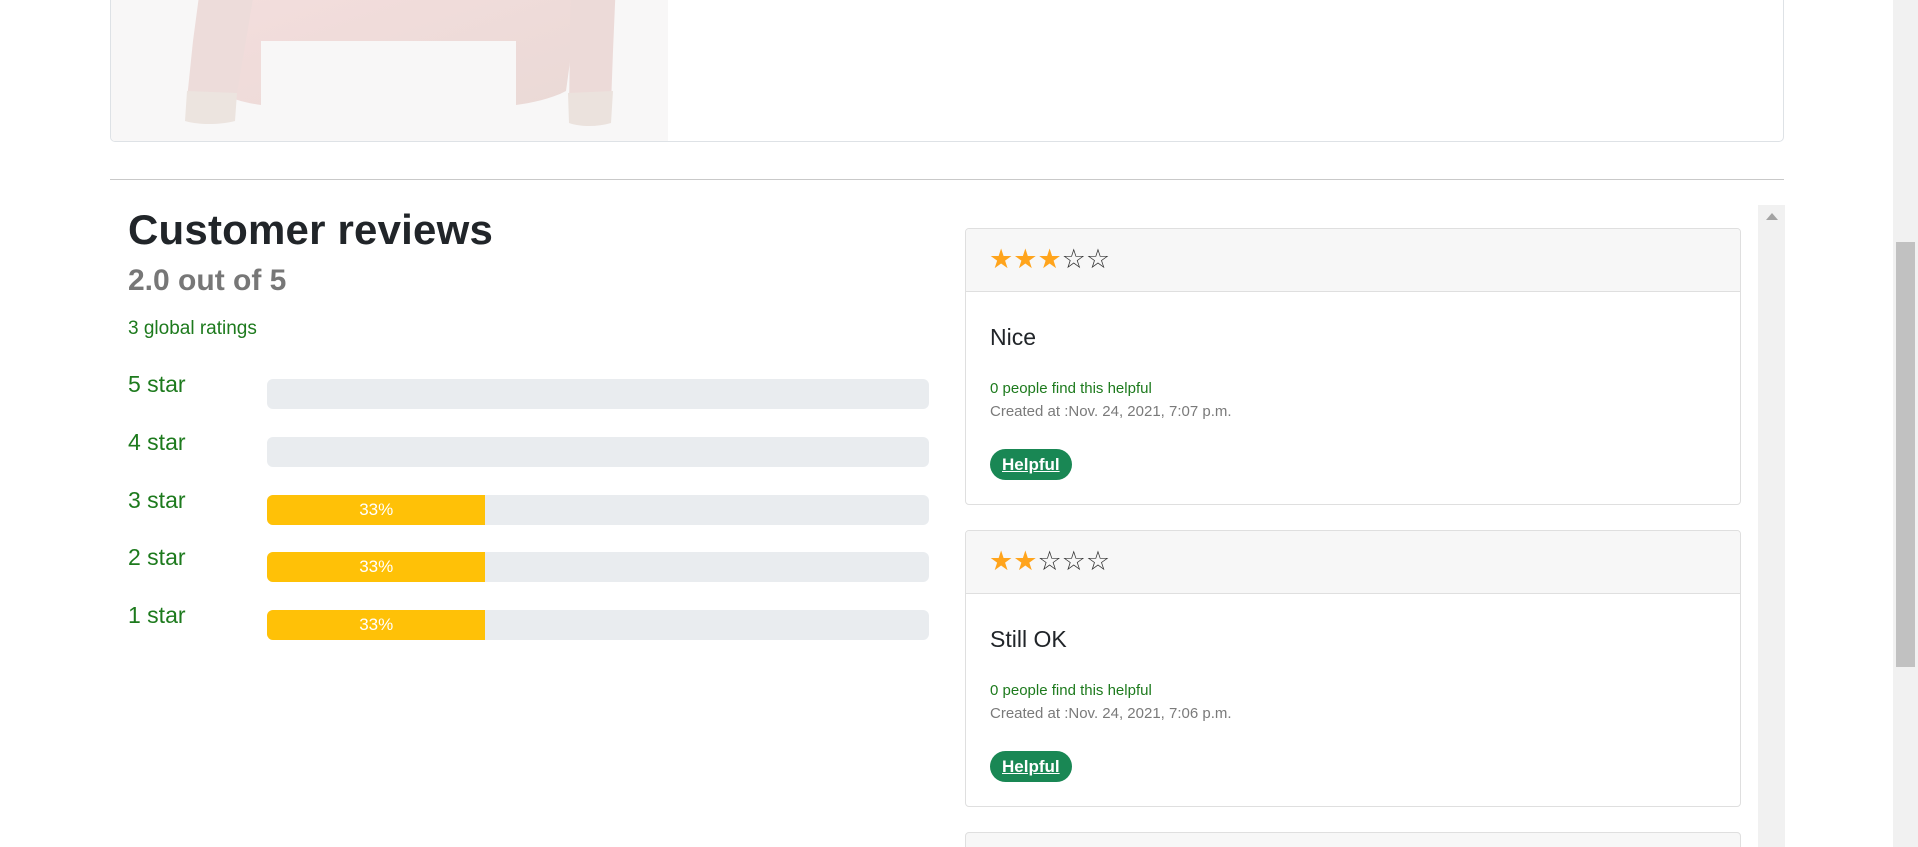 Image resolution: width=1918 pixels, height=847 pixels. What do you see at coordinates (376, 625) in the screenshot?
I see `rating-bar-fill-1: 33%` at bounding box center [376, 625].